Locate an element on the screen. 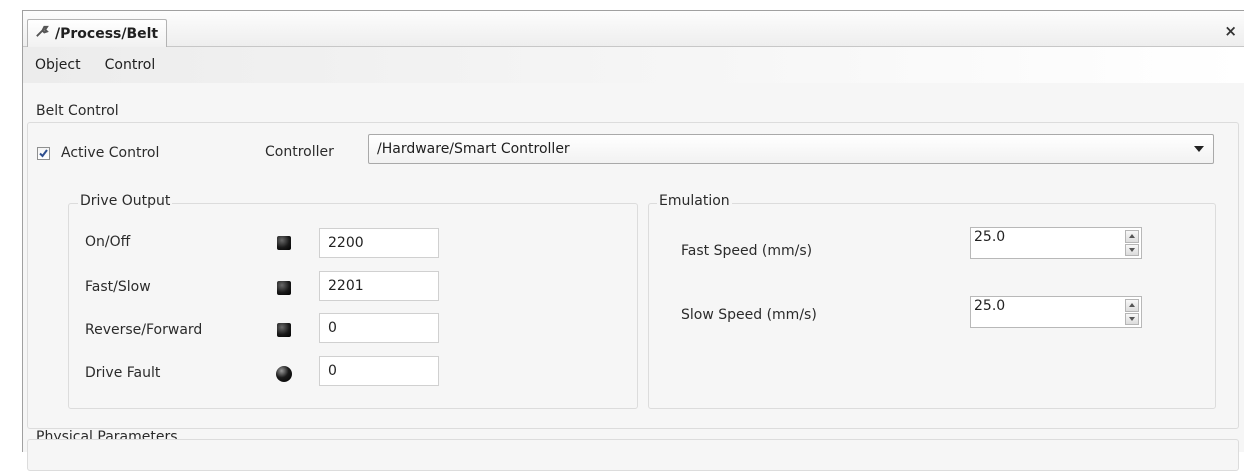  check-icon is located at coordinates (43, 153).